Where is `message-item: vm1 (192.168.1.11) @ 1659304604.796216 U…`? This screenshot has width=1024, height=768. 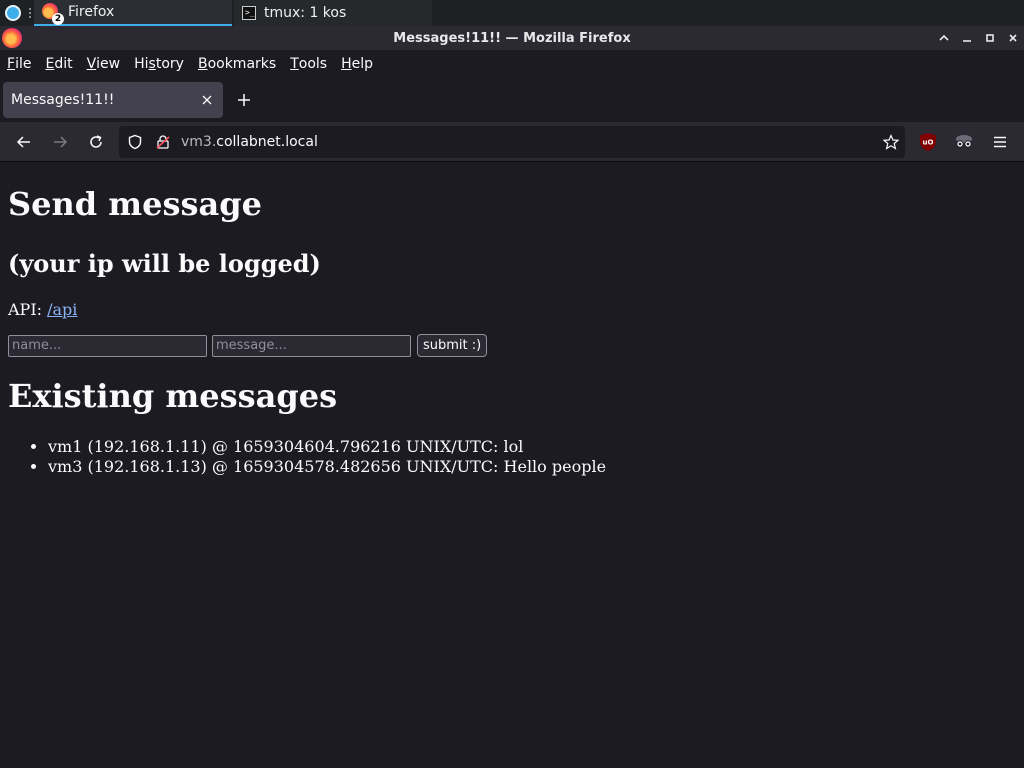 message-item: vm1 (192.168.1.11) @ 1659304604.796216 U… is located at coordinates (532, 447).